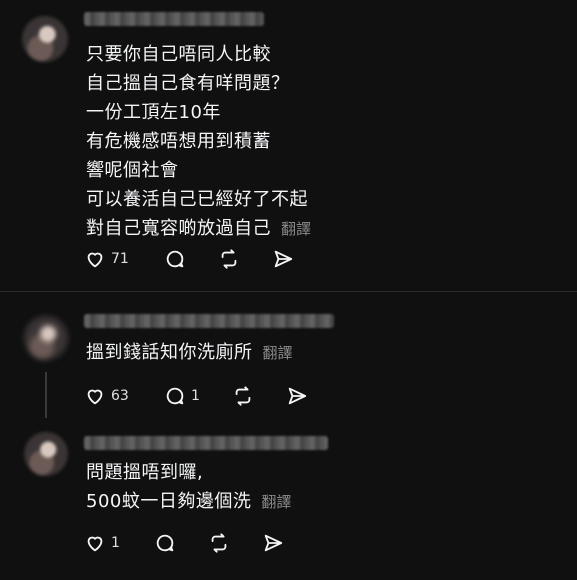  Describe the element at coordinates (153, 112) in the screenshot. I see `comment-line: 一份工頂左10年` at that location.